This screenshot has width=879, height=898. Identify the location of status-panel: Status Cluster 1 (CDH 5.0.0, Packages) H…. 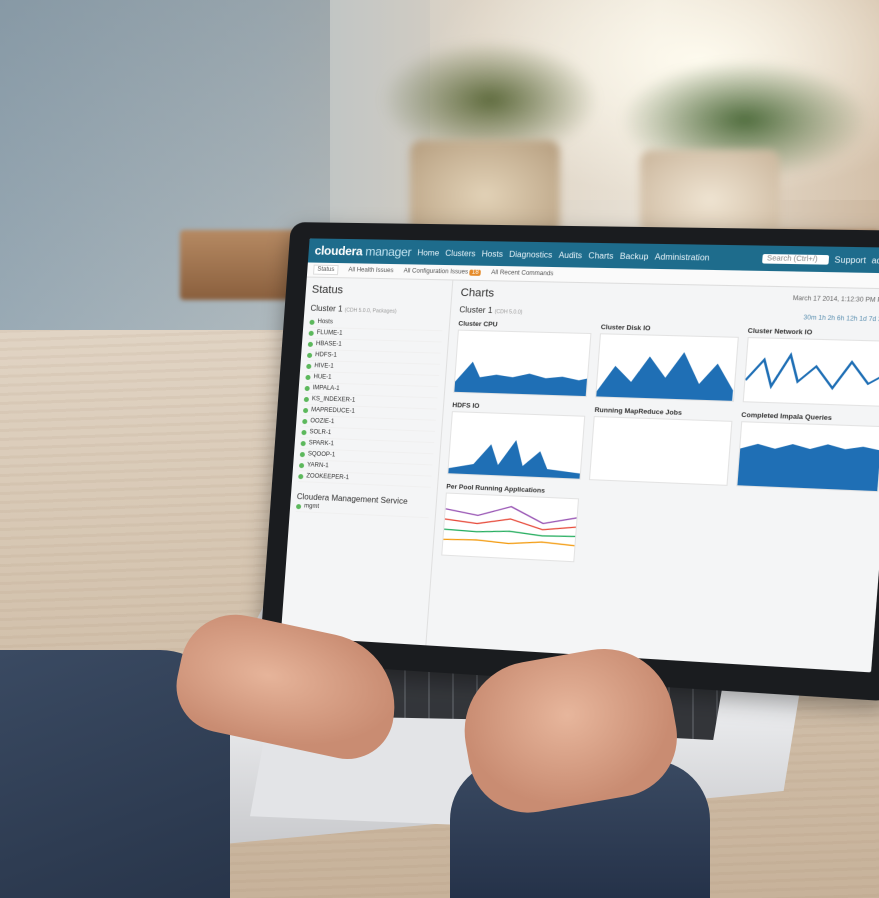
(367, 462).